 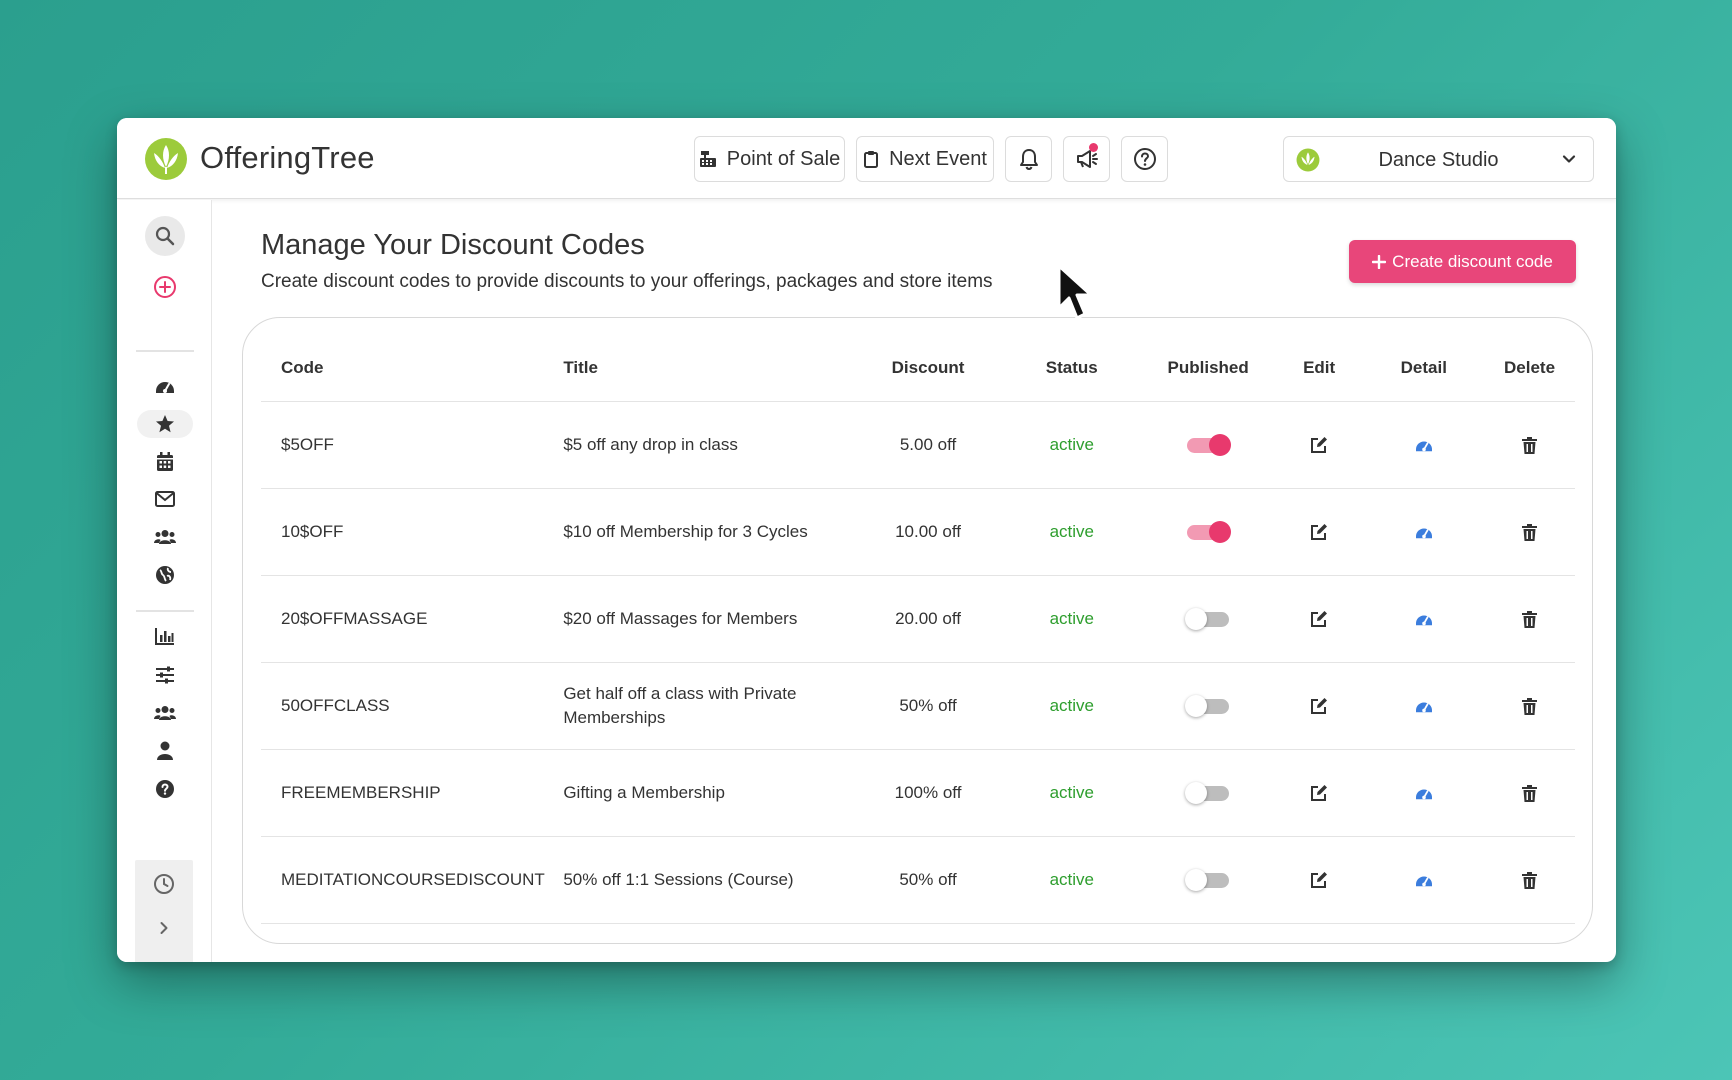 I want to click on sidebar-history, so click(x=164, y=884).